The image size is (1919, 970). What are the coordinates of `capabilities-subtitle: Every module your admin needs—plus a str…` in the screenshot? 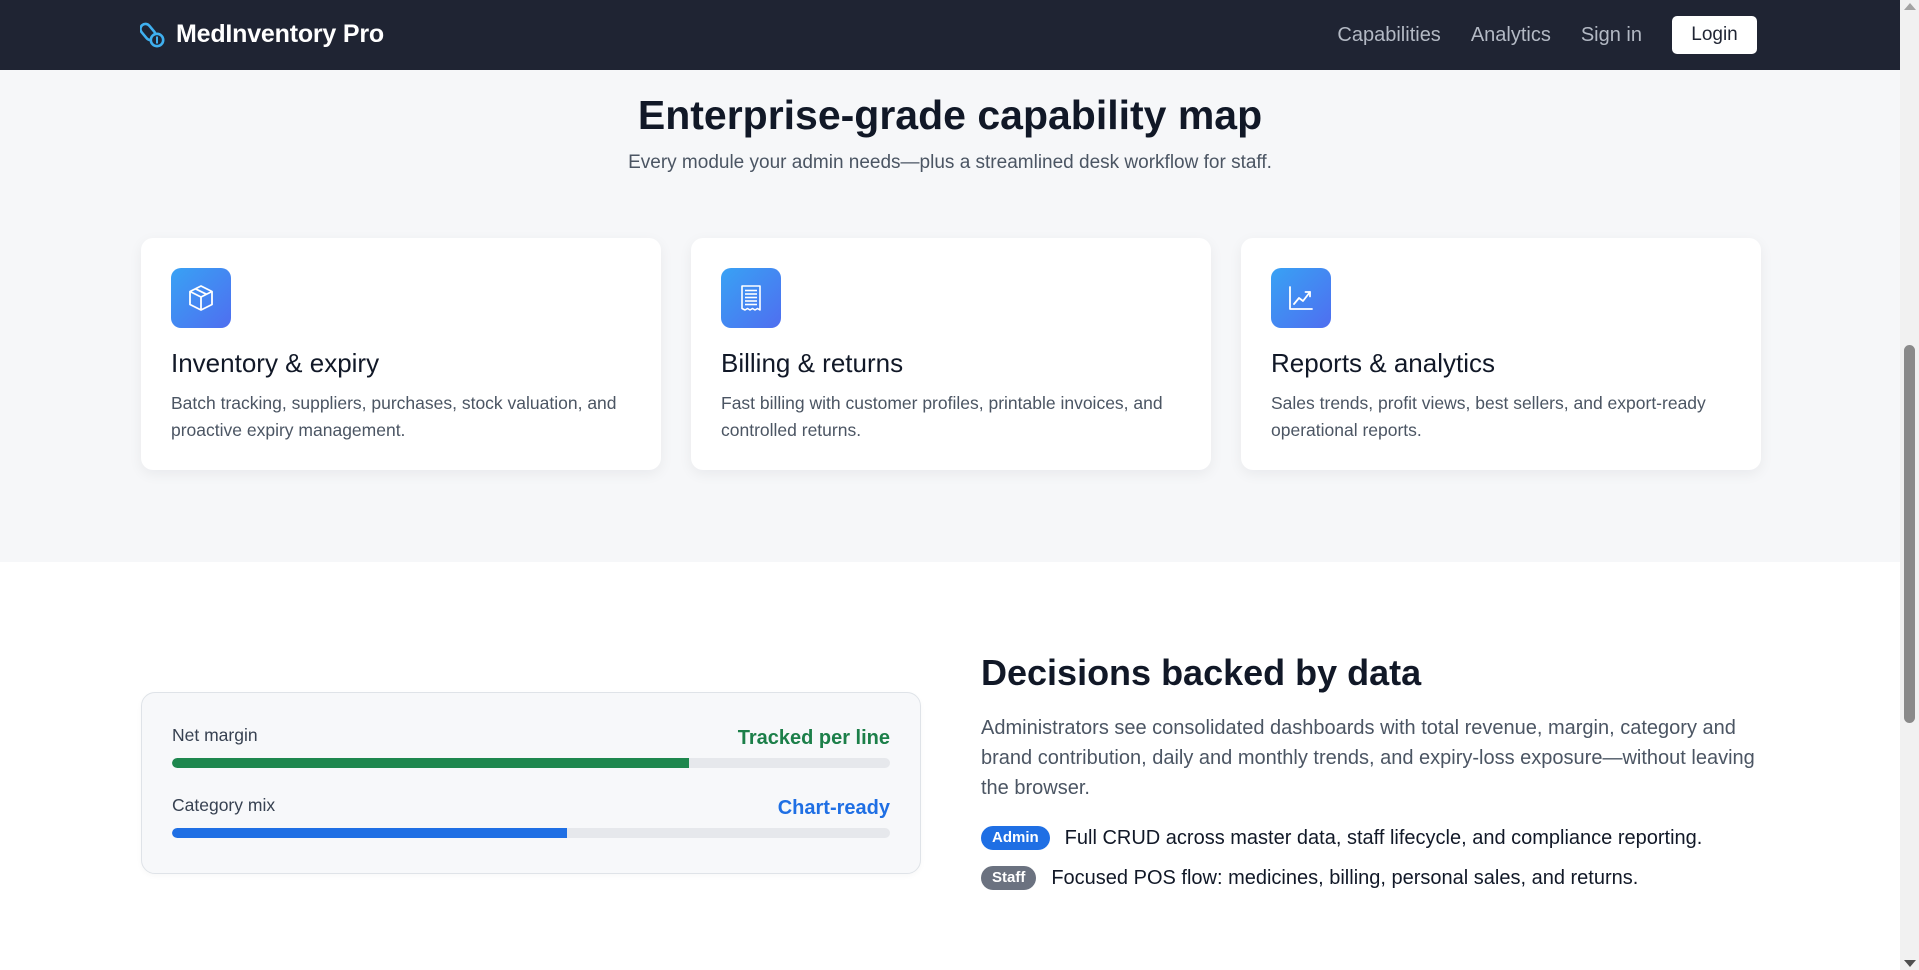 It's located at (950, 162).